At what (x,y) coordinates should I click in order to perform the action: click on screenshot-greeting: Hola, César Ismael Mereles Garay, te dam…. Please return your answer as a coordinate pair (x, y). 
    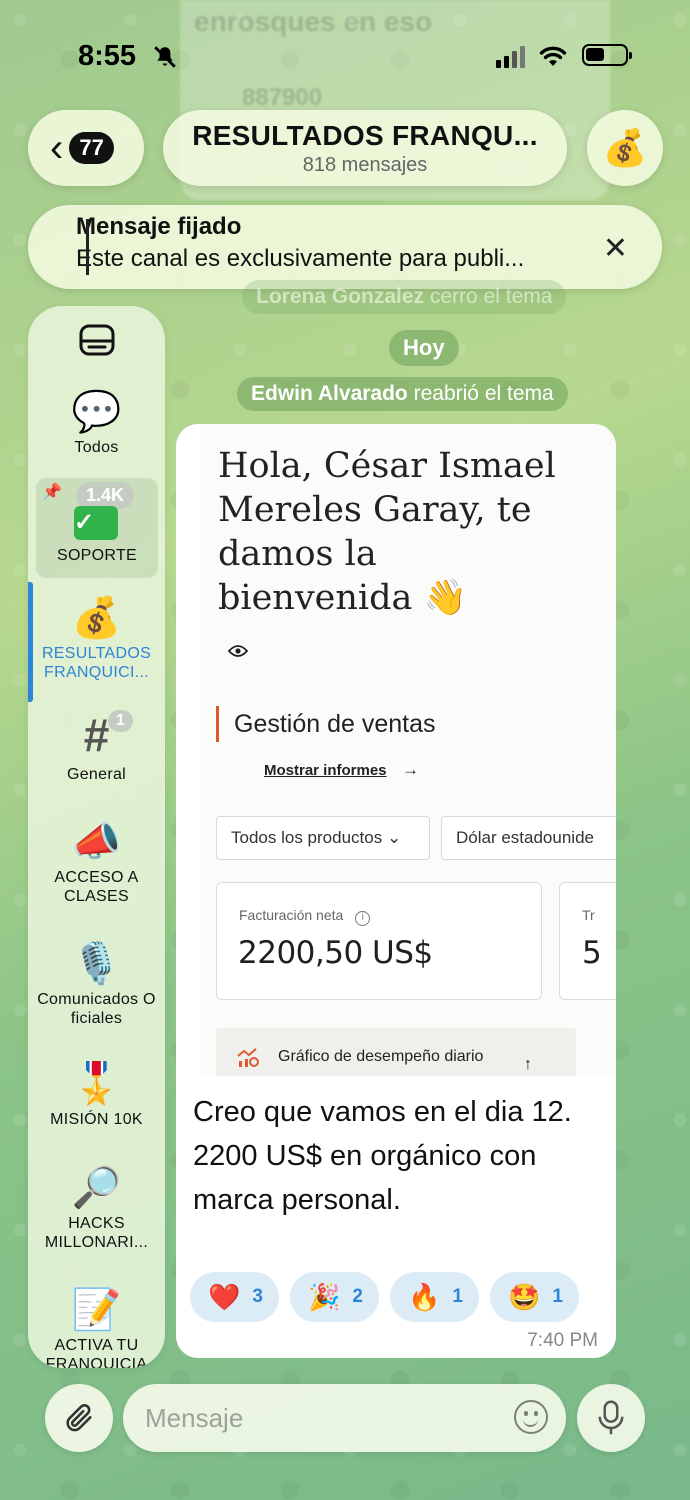
    Looking at the image, I should click on (387, 532).